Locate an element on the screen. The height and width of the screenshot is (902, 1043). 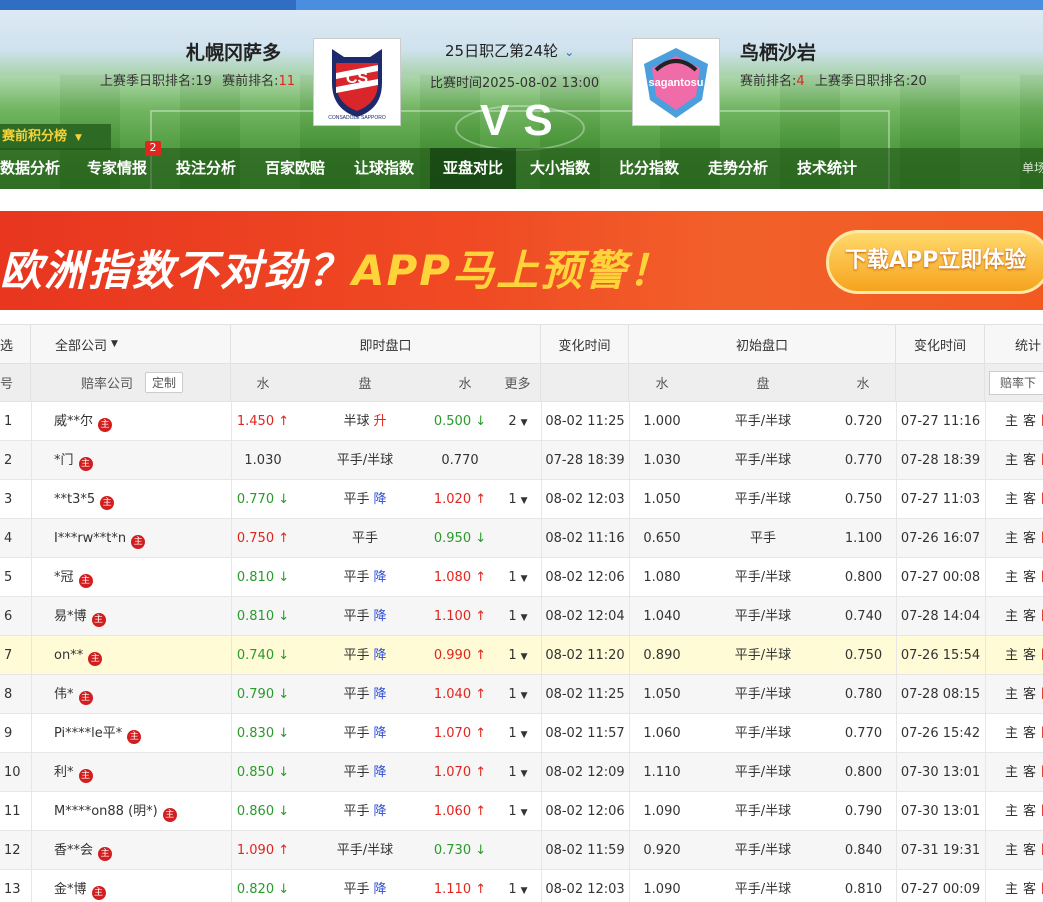
company-name: *冠主 is located at coordinates (139, 577).